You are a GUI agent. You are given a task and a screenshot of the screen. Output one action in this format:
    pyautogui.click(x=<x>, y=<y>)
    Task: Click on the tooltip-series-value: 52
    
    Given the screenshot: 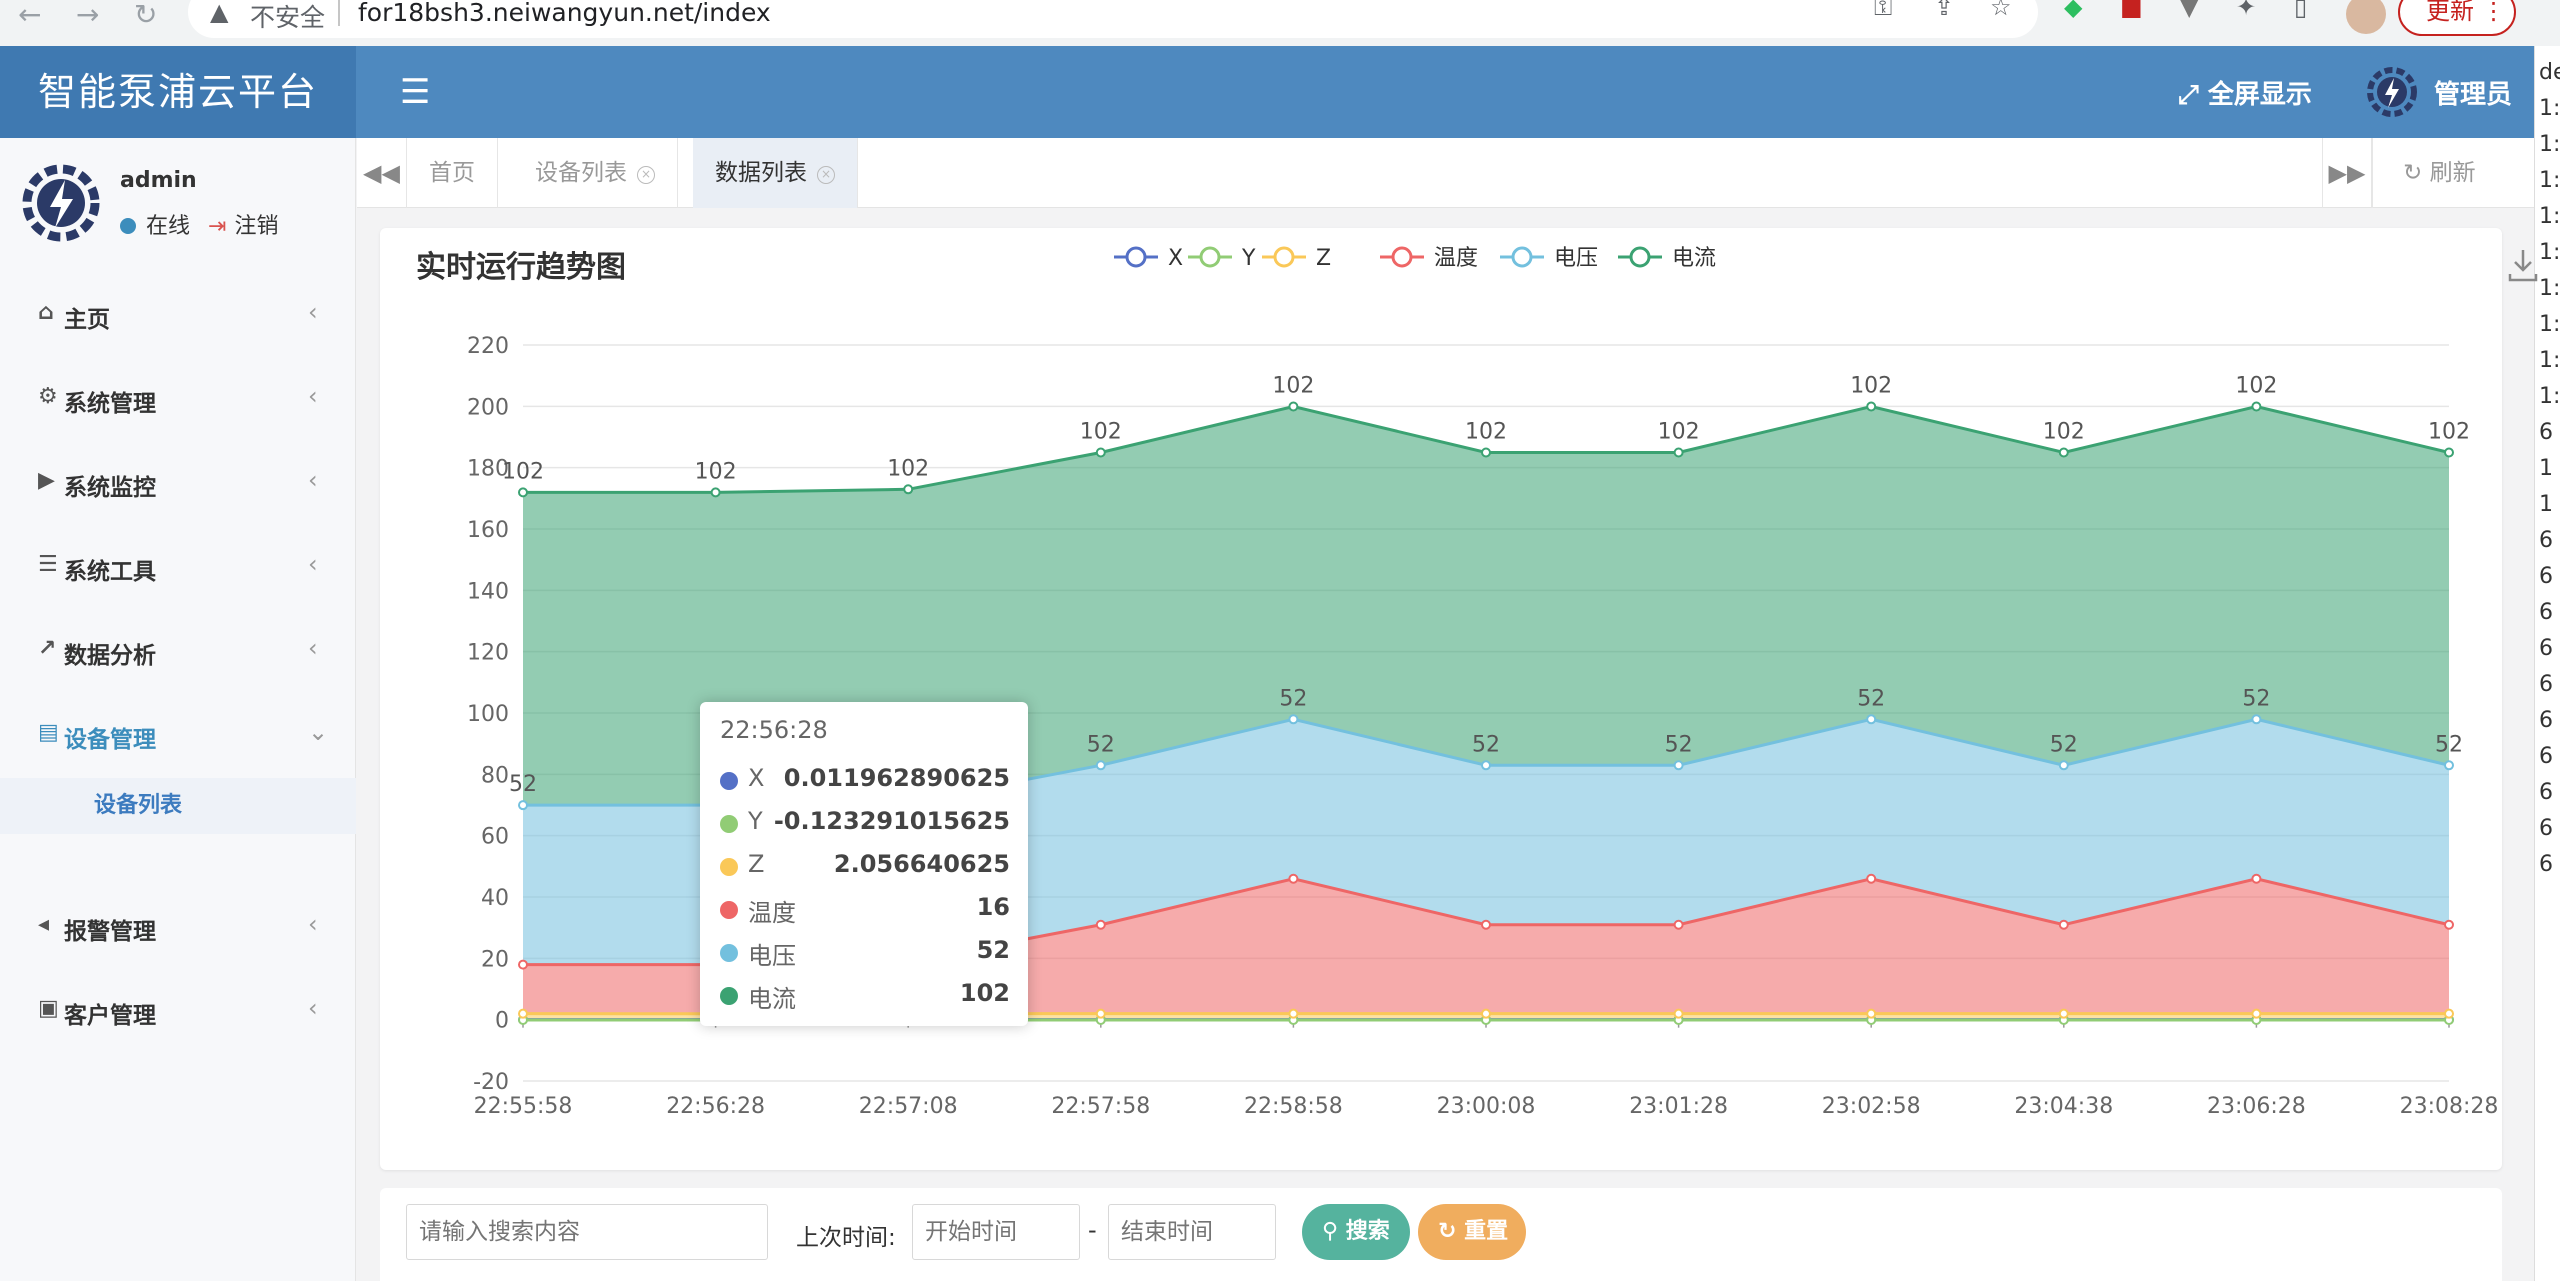 What is the action you would take?
    pyautogui.click(x=993, y=950)
    